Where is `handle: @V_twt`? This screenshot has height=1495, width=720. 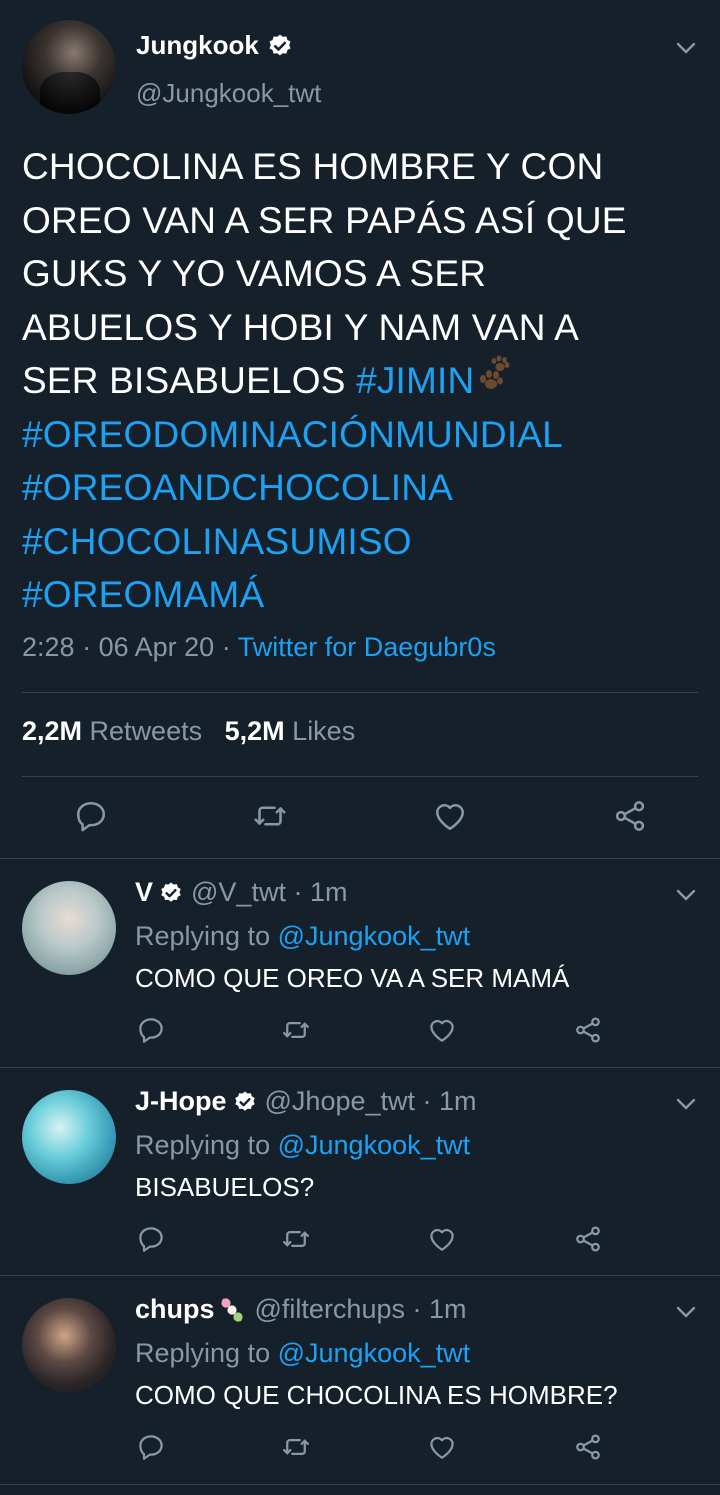 handle: @V_twt is located at coordinates (238, 892).